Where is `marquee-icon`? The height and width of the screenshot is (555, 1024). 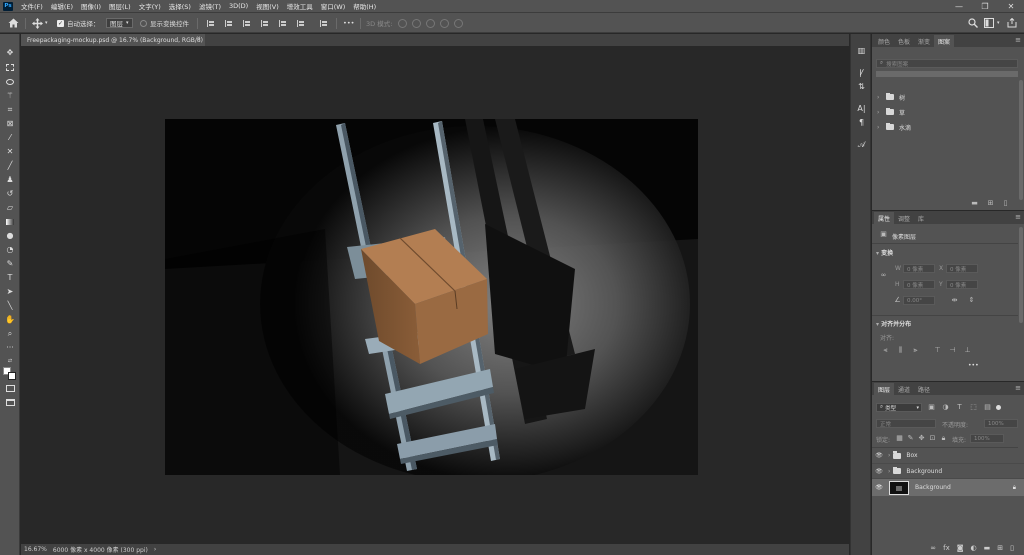 marquee-icon is located at coordinates (10, 67).